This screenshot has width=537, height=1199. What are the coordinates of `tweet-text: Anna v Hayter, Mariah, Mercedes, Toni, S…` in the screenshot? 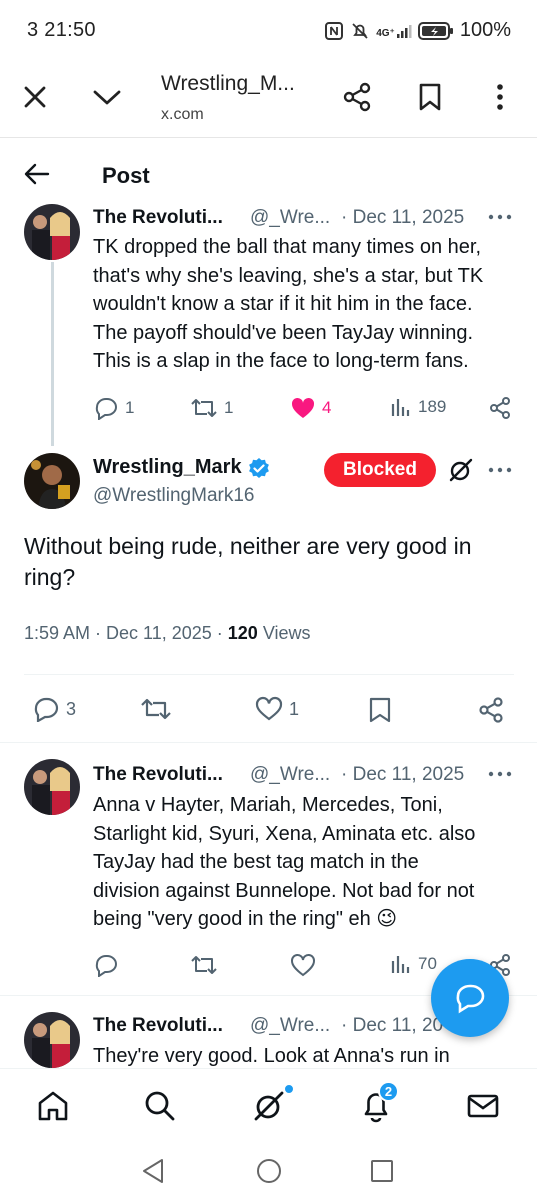 It's located at (308, 862).